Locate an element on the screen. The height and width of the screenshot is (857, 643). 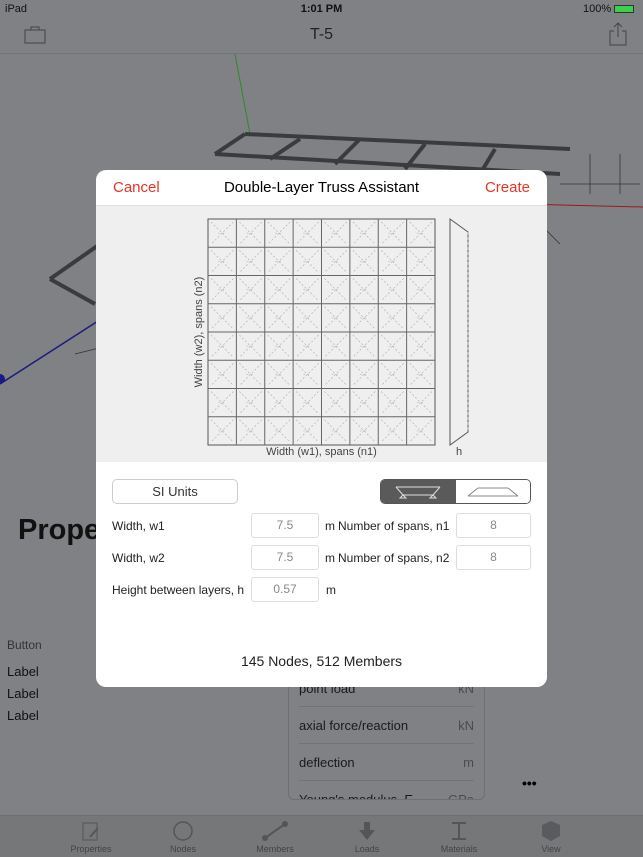
tab-materials: Materials is located at coordinates (459, 837).